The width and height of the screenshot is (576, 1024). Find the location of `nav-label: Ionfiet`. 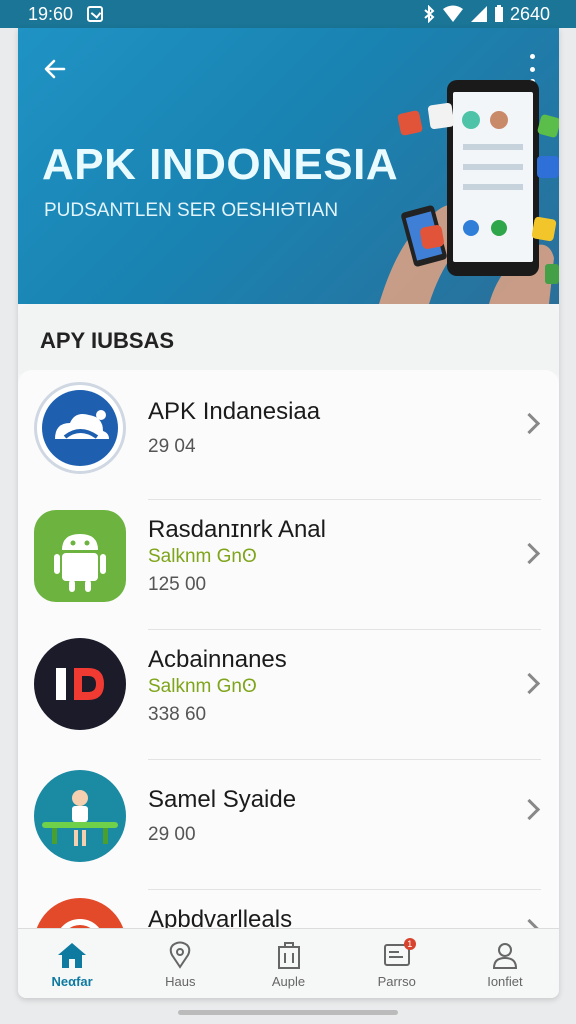

nav-label: Ionfiet is located at coordinates (505, 981).